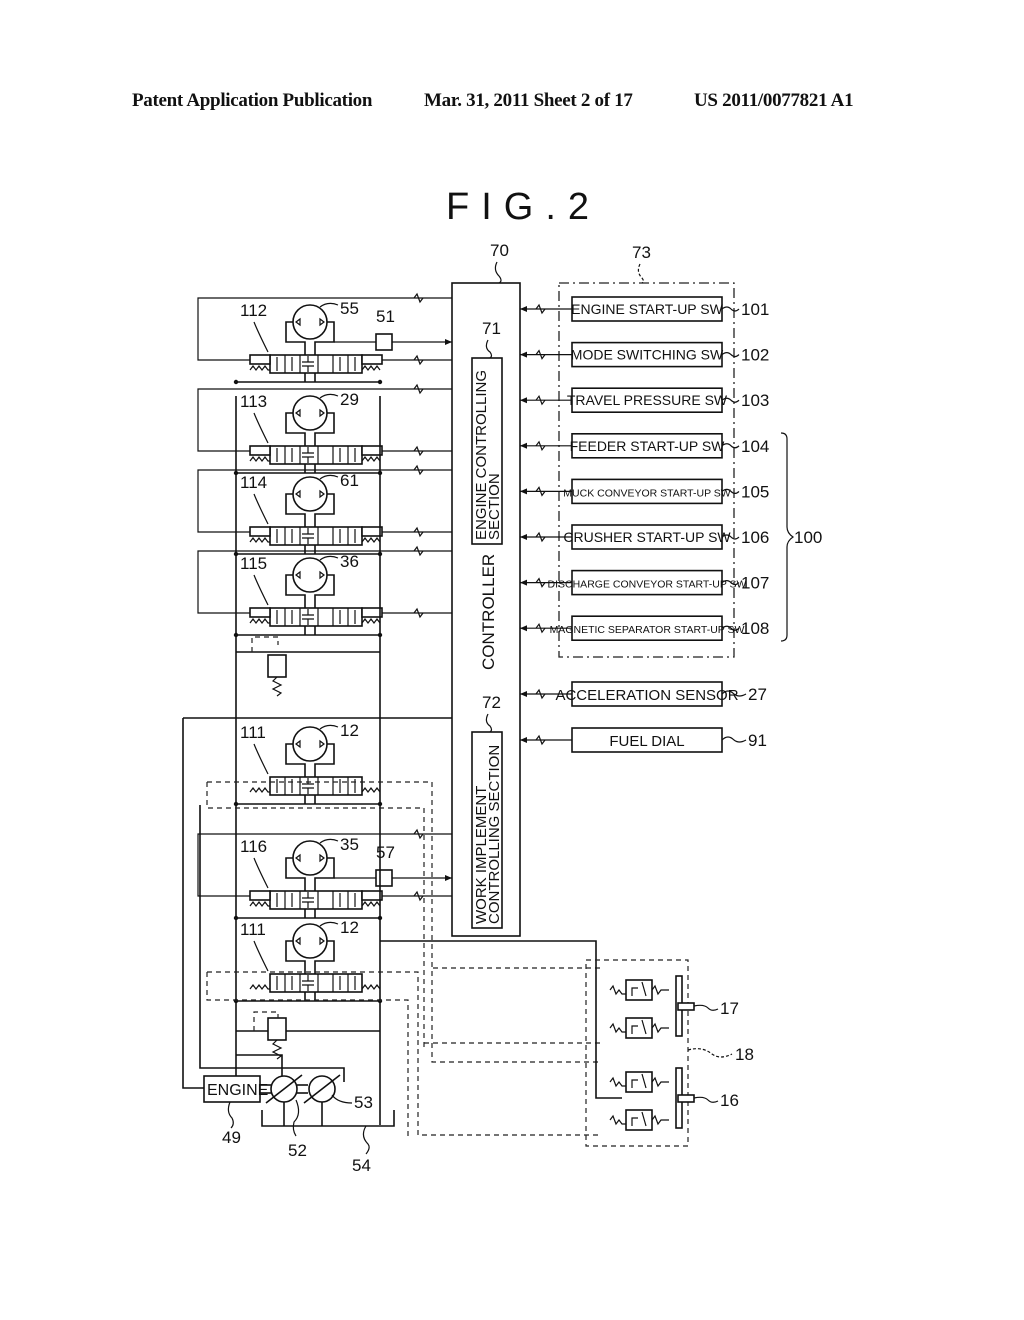 This screenshot has height=1320, width=1024. I want to click on switch-row: MAGNETIC SEPARATOR START-UP SW108, so click(644, 628).